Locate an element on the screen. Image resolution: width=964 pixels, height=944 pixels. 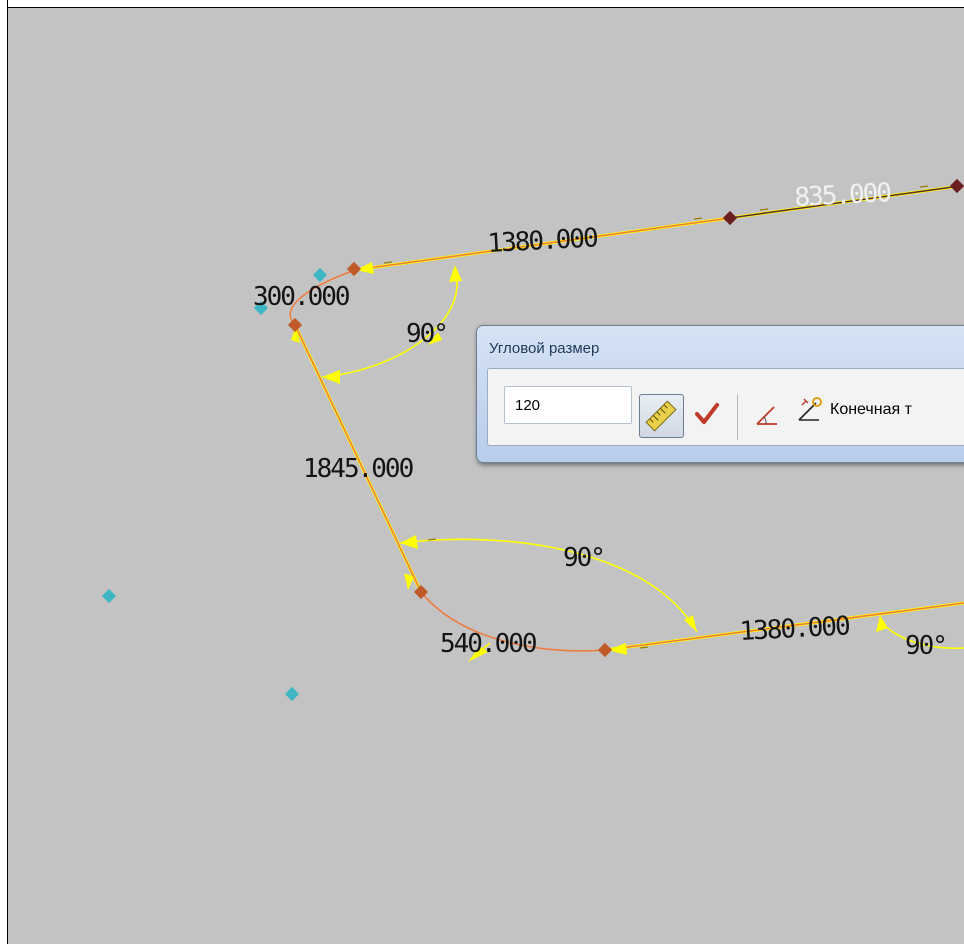
dimension-angle-bottom-left: 90° is located at coordinates (584, 558).